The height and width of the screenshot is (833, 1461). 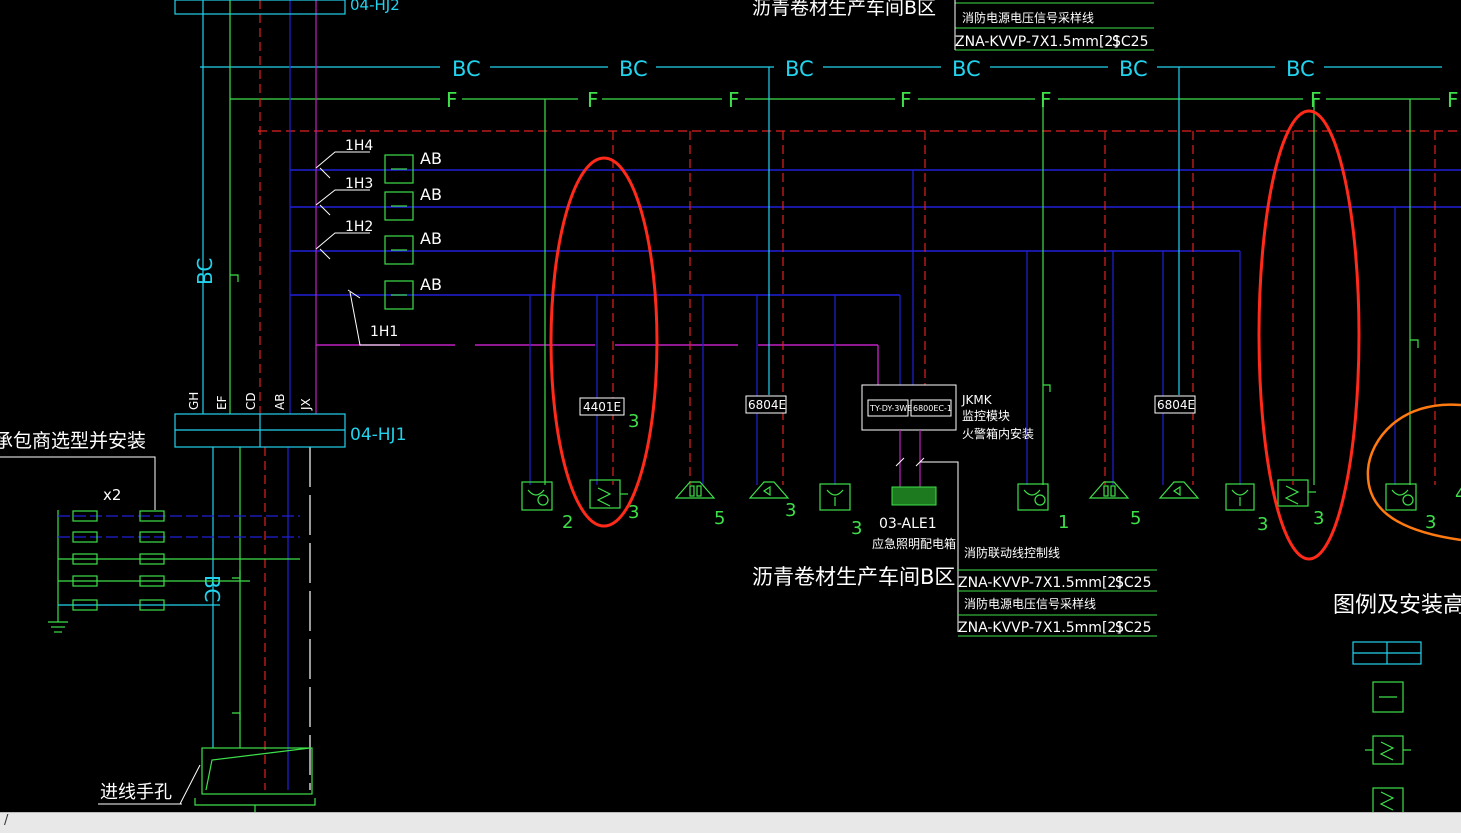 What do you see at coordinates (969, 495) in the screenshot?
I see `device-symbols` at bounding box center [969, 495].